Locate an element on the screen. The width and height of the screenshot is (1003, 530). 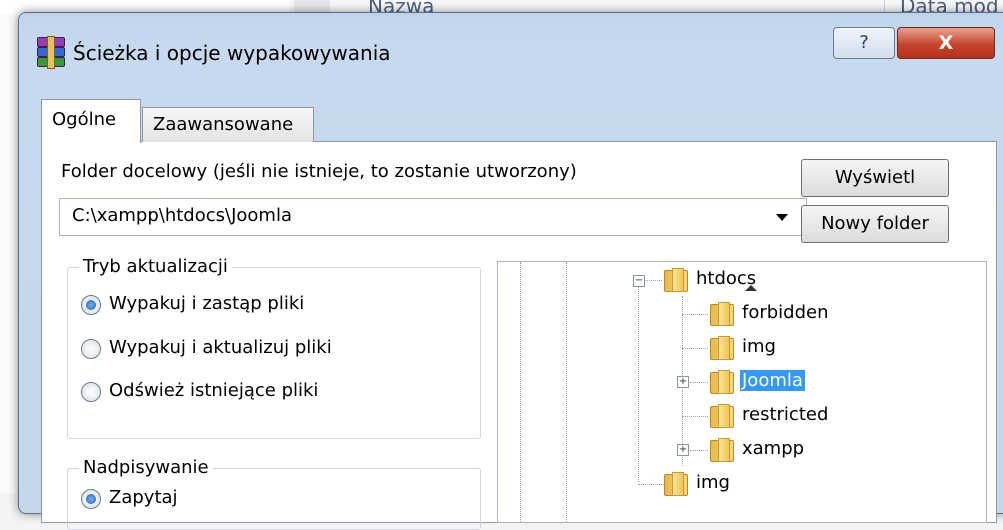
tree-node-label: forbidden is located at coordinates (785, 312).